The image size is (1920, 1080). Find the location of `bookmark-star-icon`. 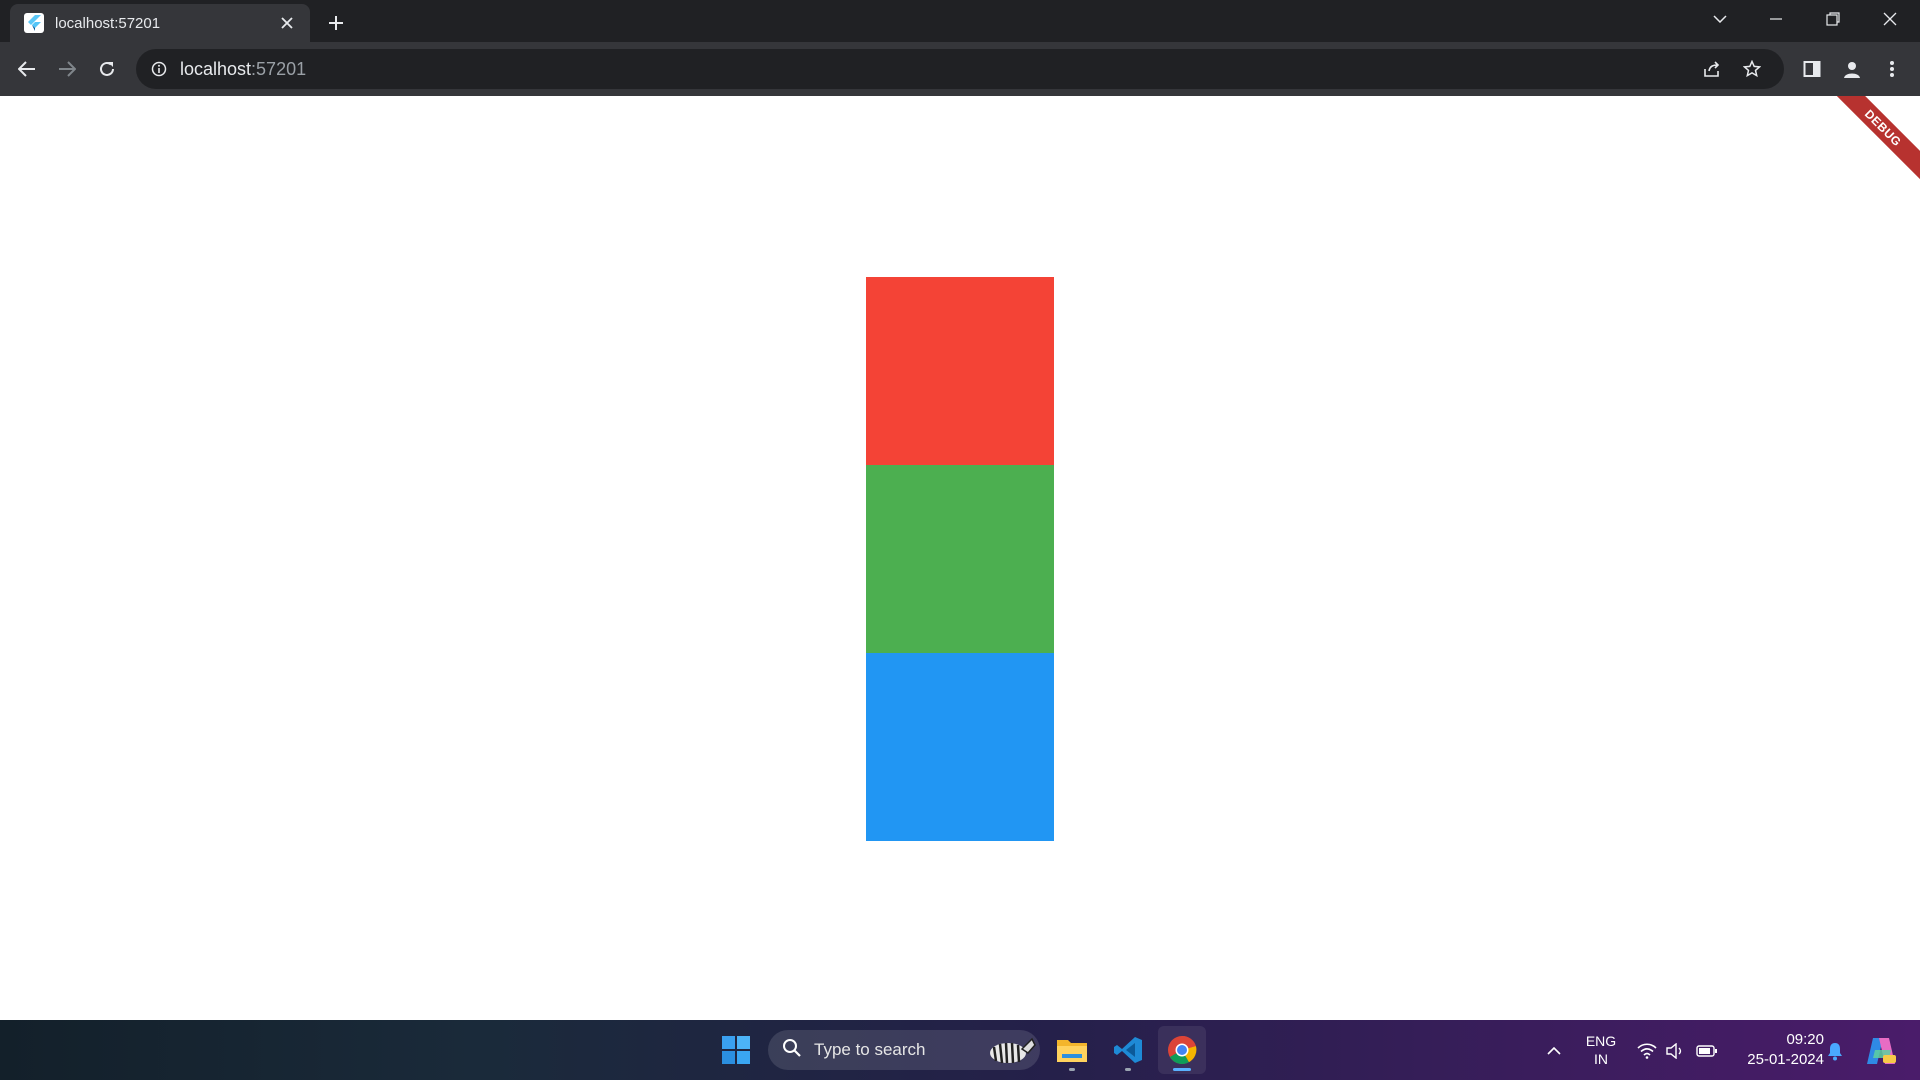

bookmark-star-icon is located at coordinates (1752, 69).